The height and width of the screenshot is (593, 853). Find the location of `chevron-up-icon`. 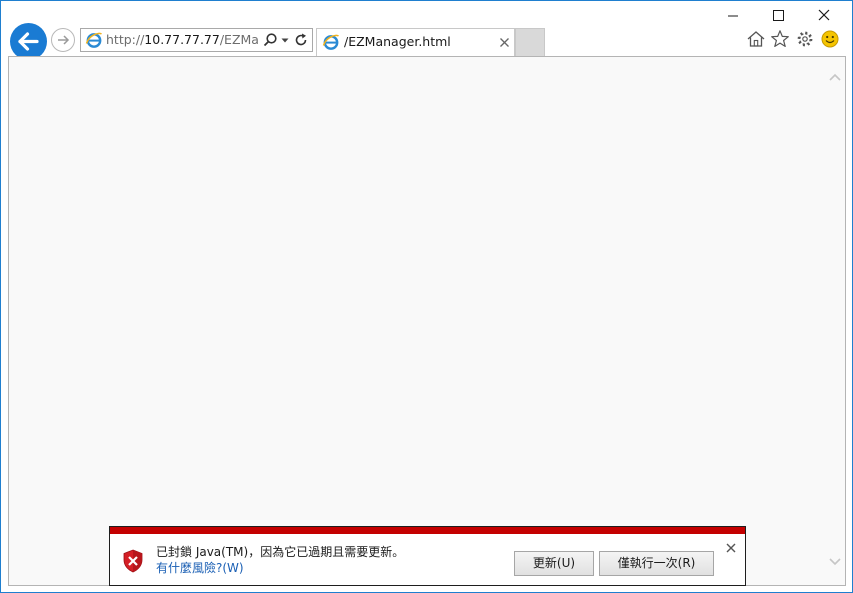

chevron-up-icon is located at coordinates (835, 77).